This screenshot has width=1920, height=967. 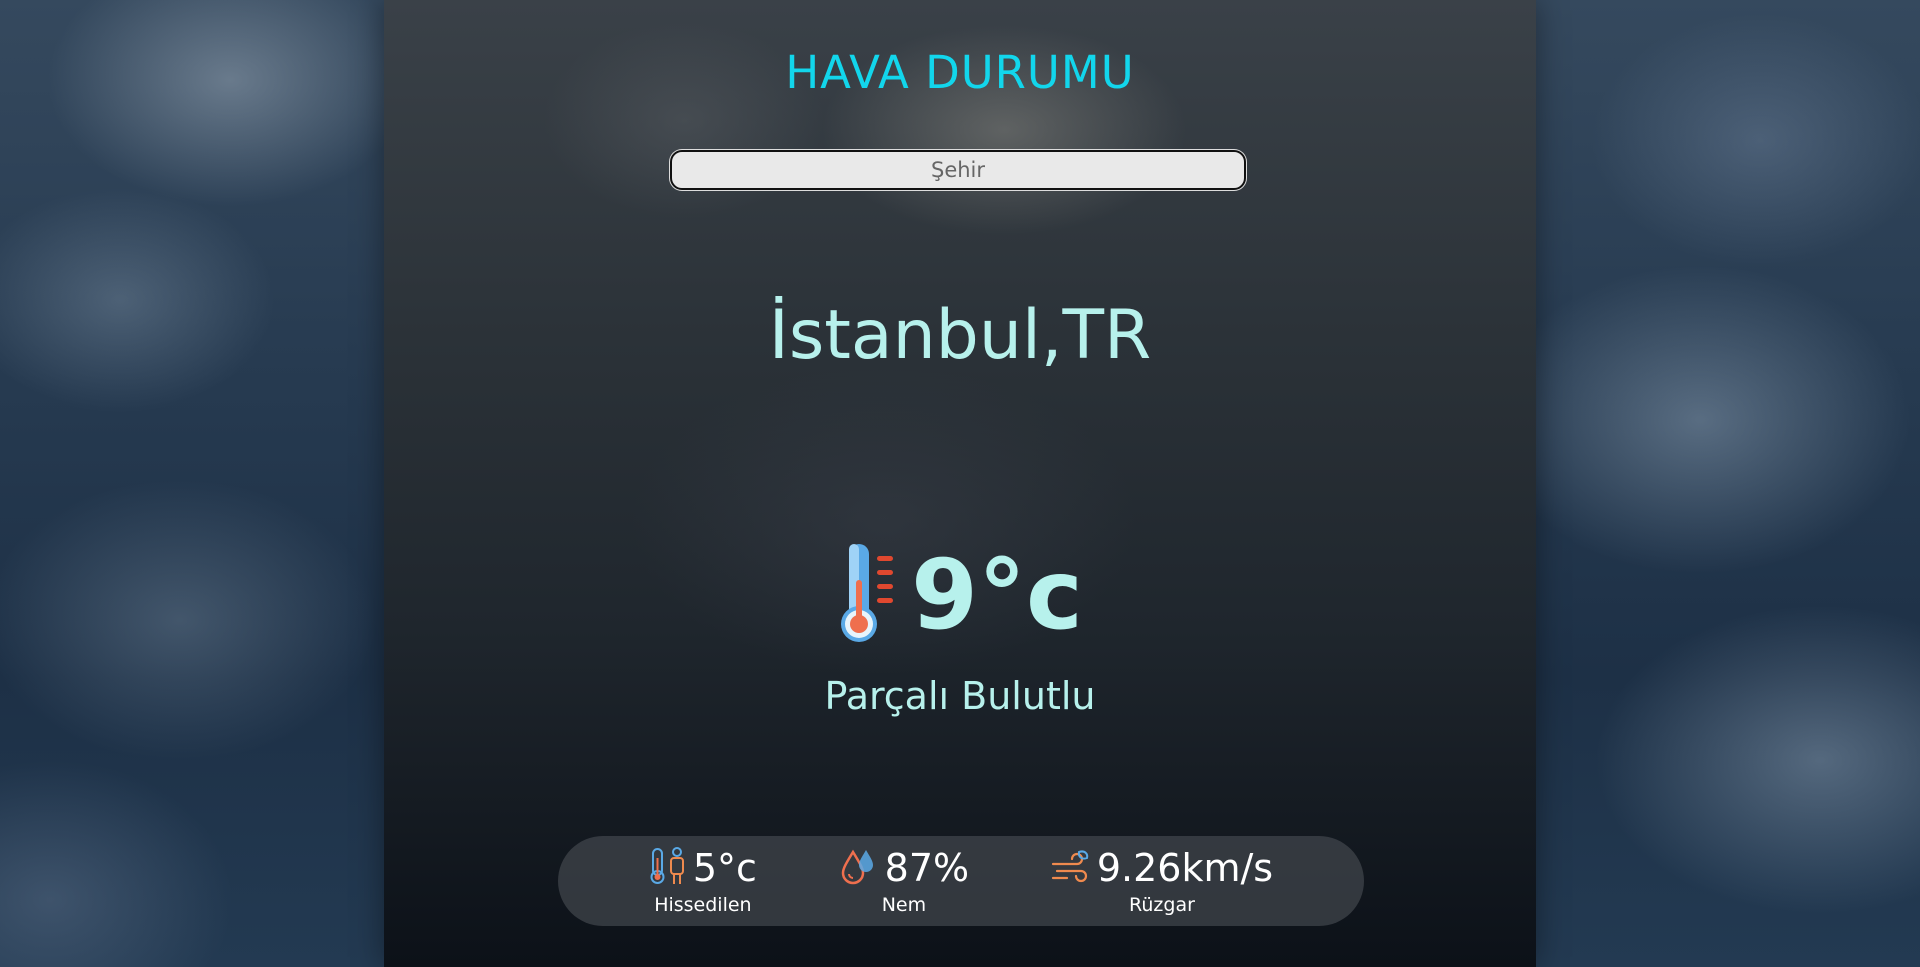 I want to click on app-title: HAVA DURUMU, so click(x=960, y=72).